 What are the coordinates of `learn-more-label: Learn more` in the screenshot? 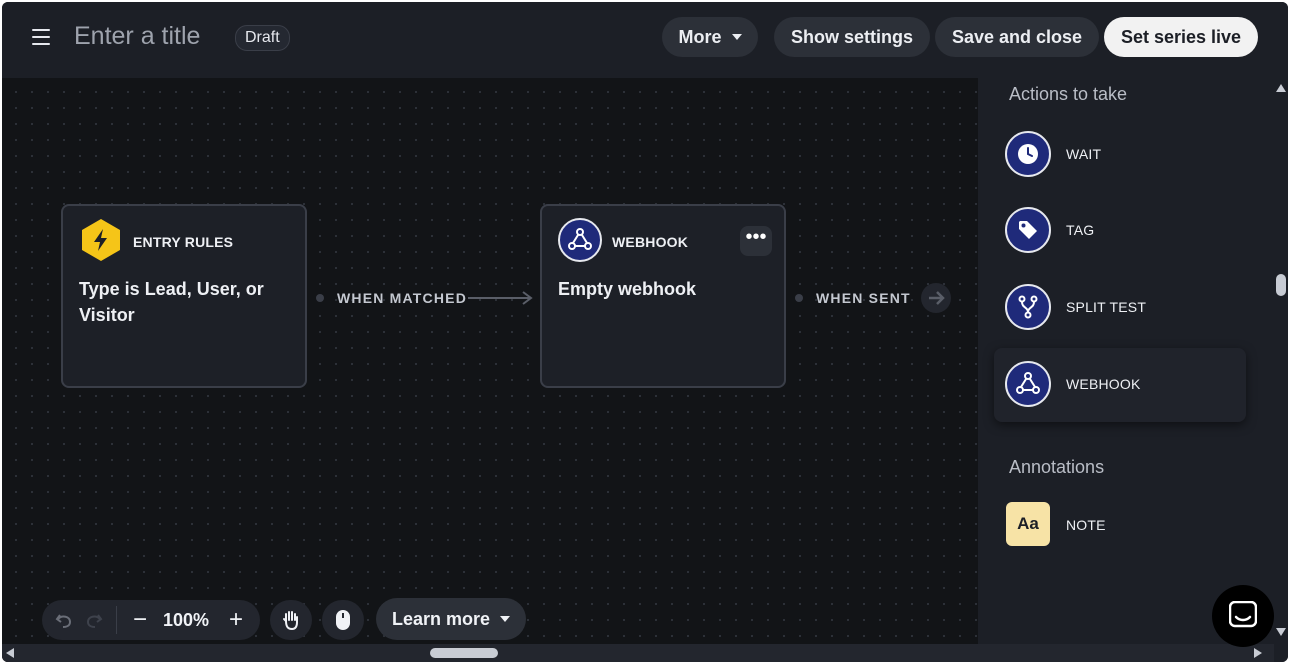 It's located at (441, 619).